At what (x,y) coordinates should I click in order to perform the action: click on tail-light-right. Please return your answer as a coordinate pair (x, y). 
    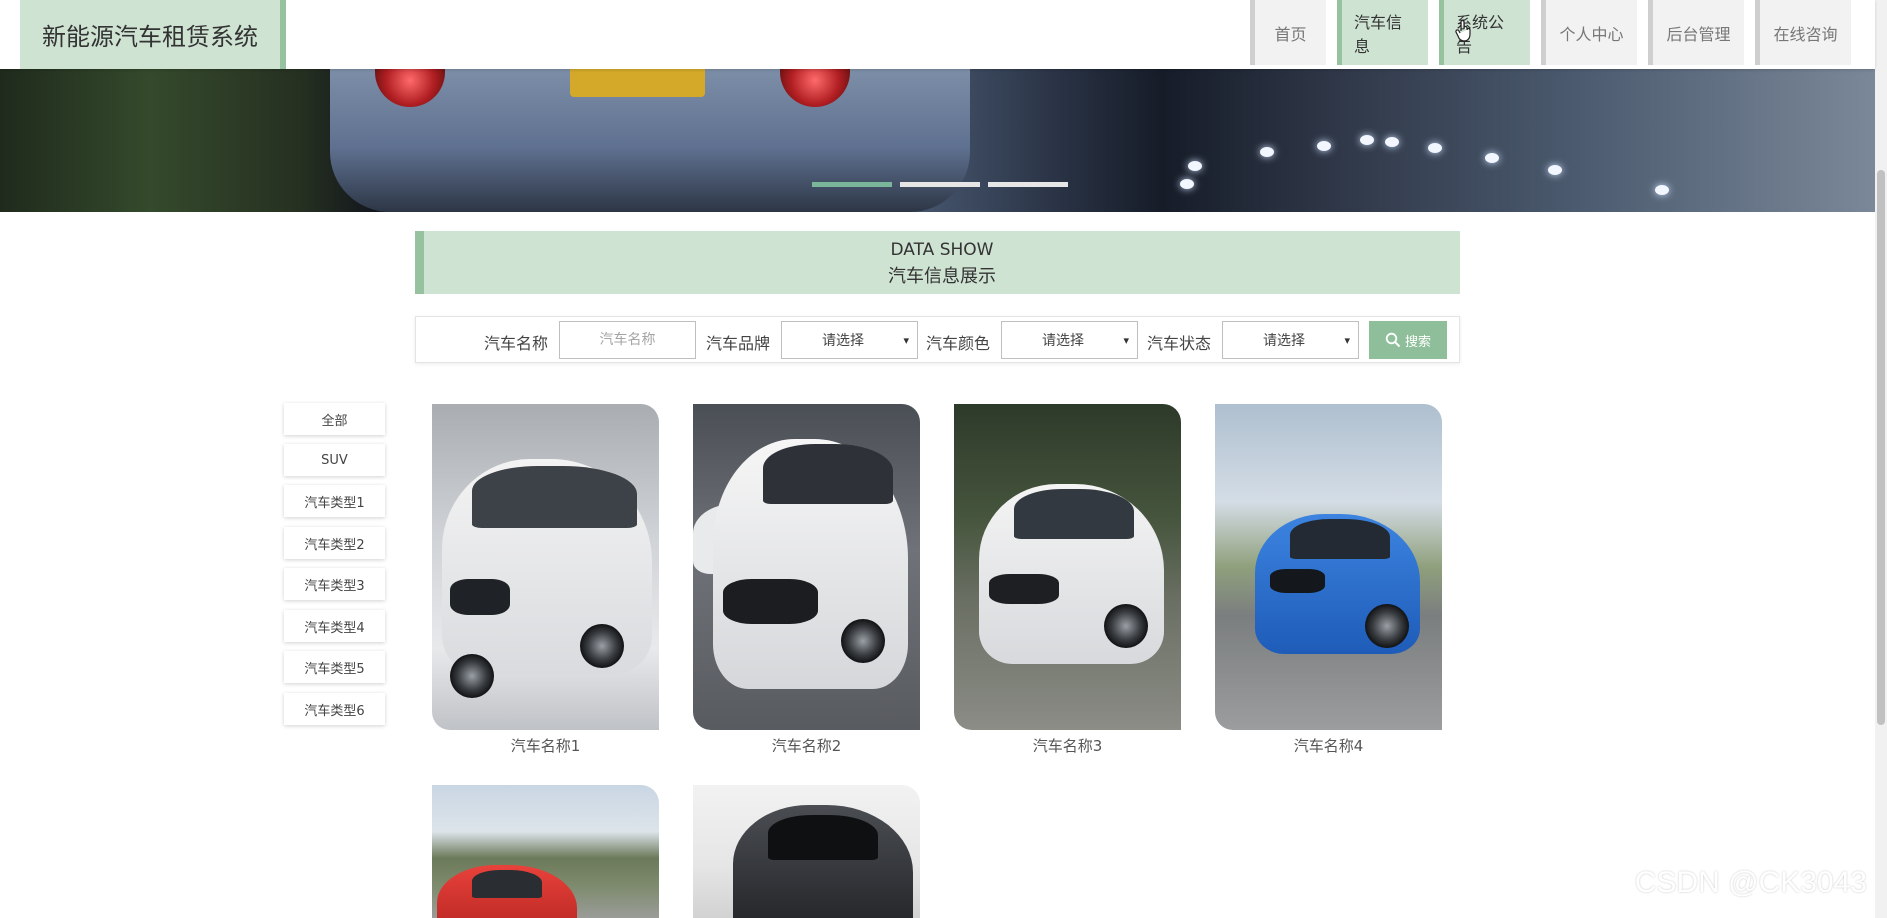
    Looking at the image, I should click on (815, 88).